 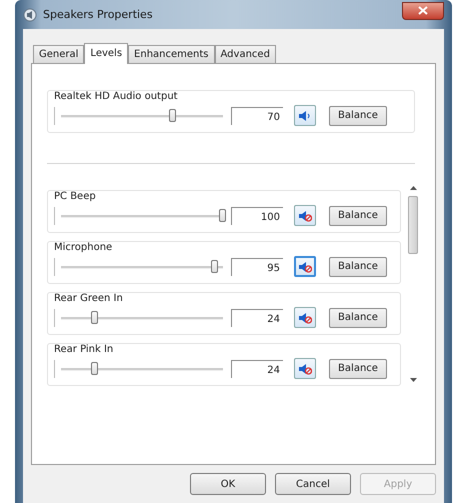 I want to click on channel-label: PC Beep, so click(x=75, y=196).